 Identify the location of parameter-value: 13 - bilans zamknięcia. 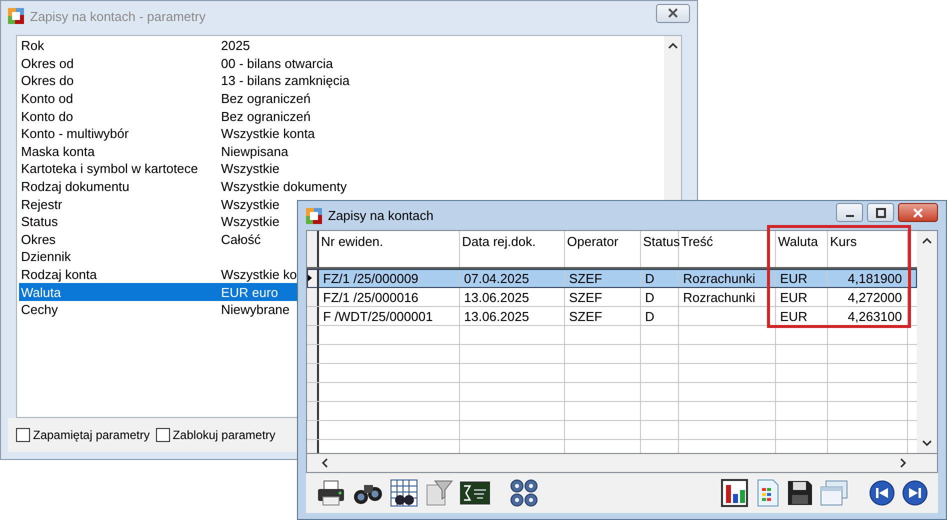
(285, 80).